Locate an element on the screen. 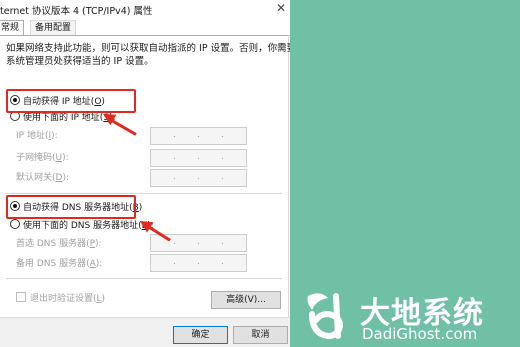 The height and width of the screenshot is (347, 520). default-gateway-label: 默认网关(D): is located at coordinates (42, 178).